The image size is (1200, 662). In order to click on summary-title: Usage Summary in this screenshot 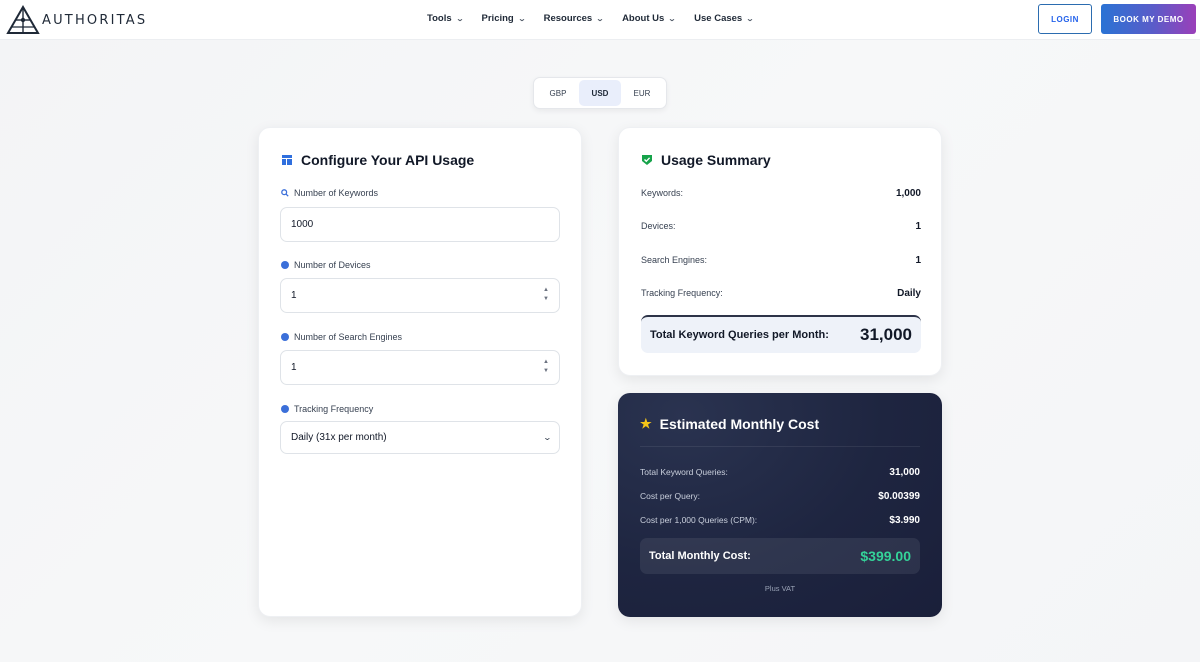, I will do `click(706, 160)`.